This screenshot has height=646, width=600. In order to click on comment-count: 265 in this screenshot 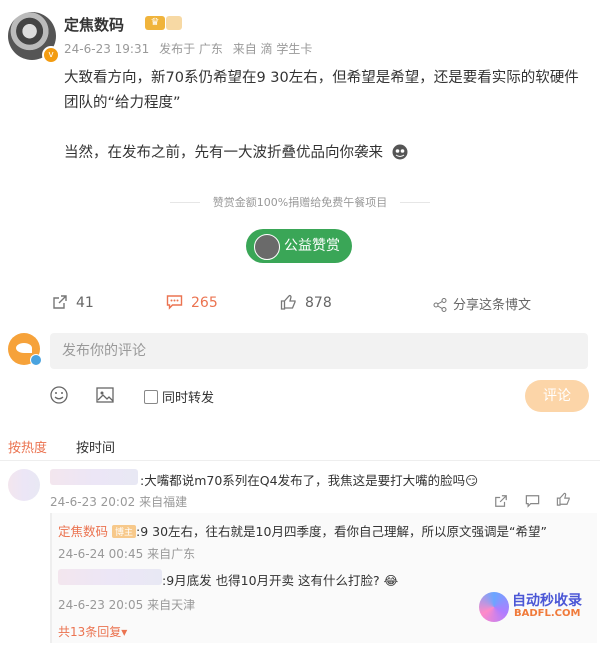, I will do `click(204, 303)`.